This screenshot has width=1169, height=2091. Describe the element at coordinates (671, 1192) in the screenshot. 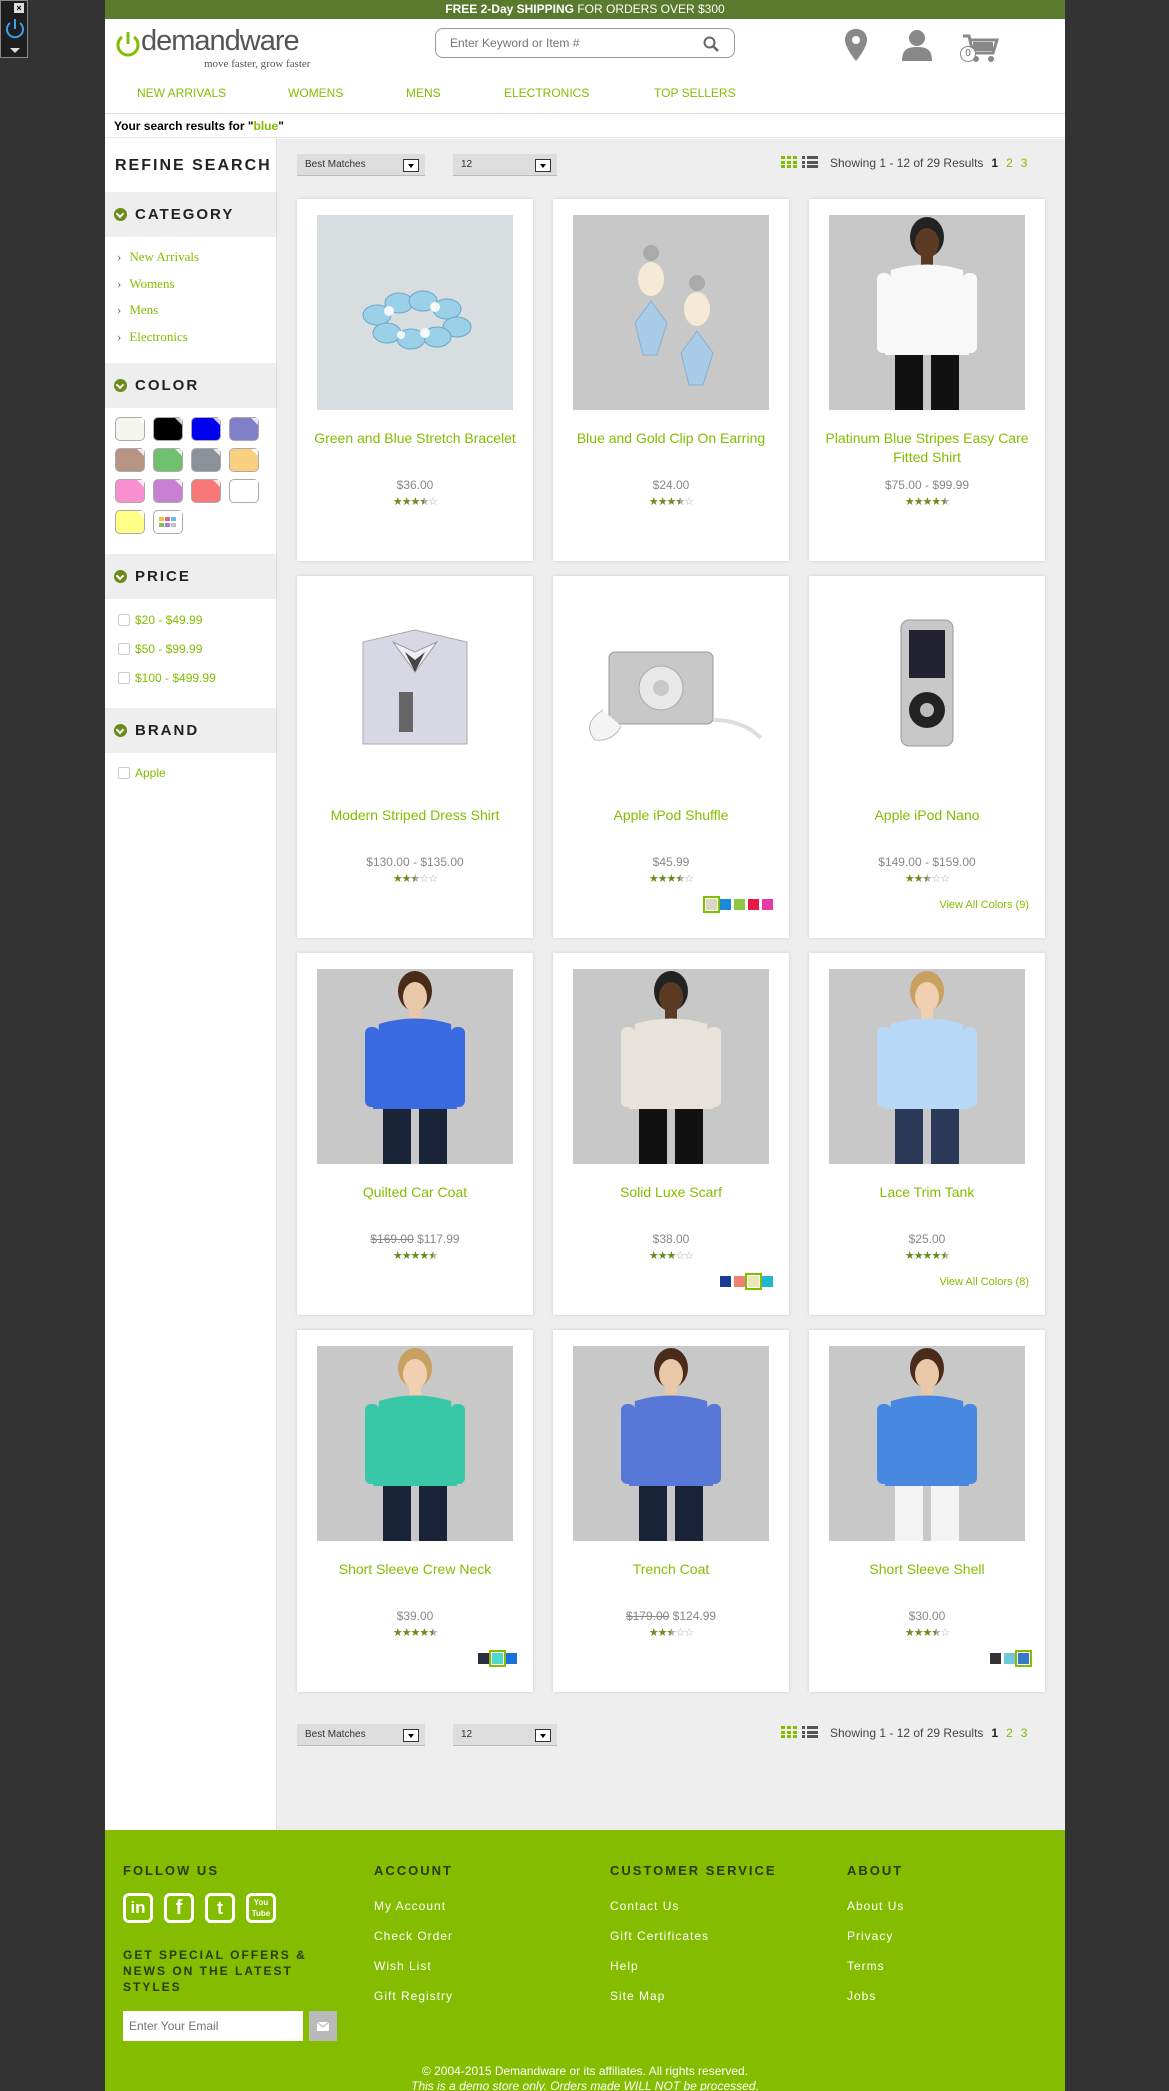

I see `product-title: Solid Luxe Scarf` at that location.